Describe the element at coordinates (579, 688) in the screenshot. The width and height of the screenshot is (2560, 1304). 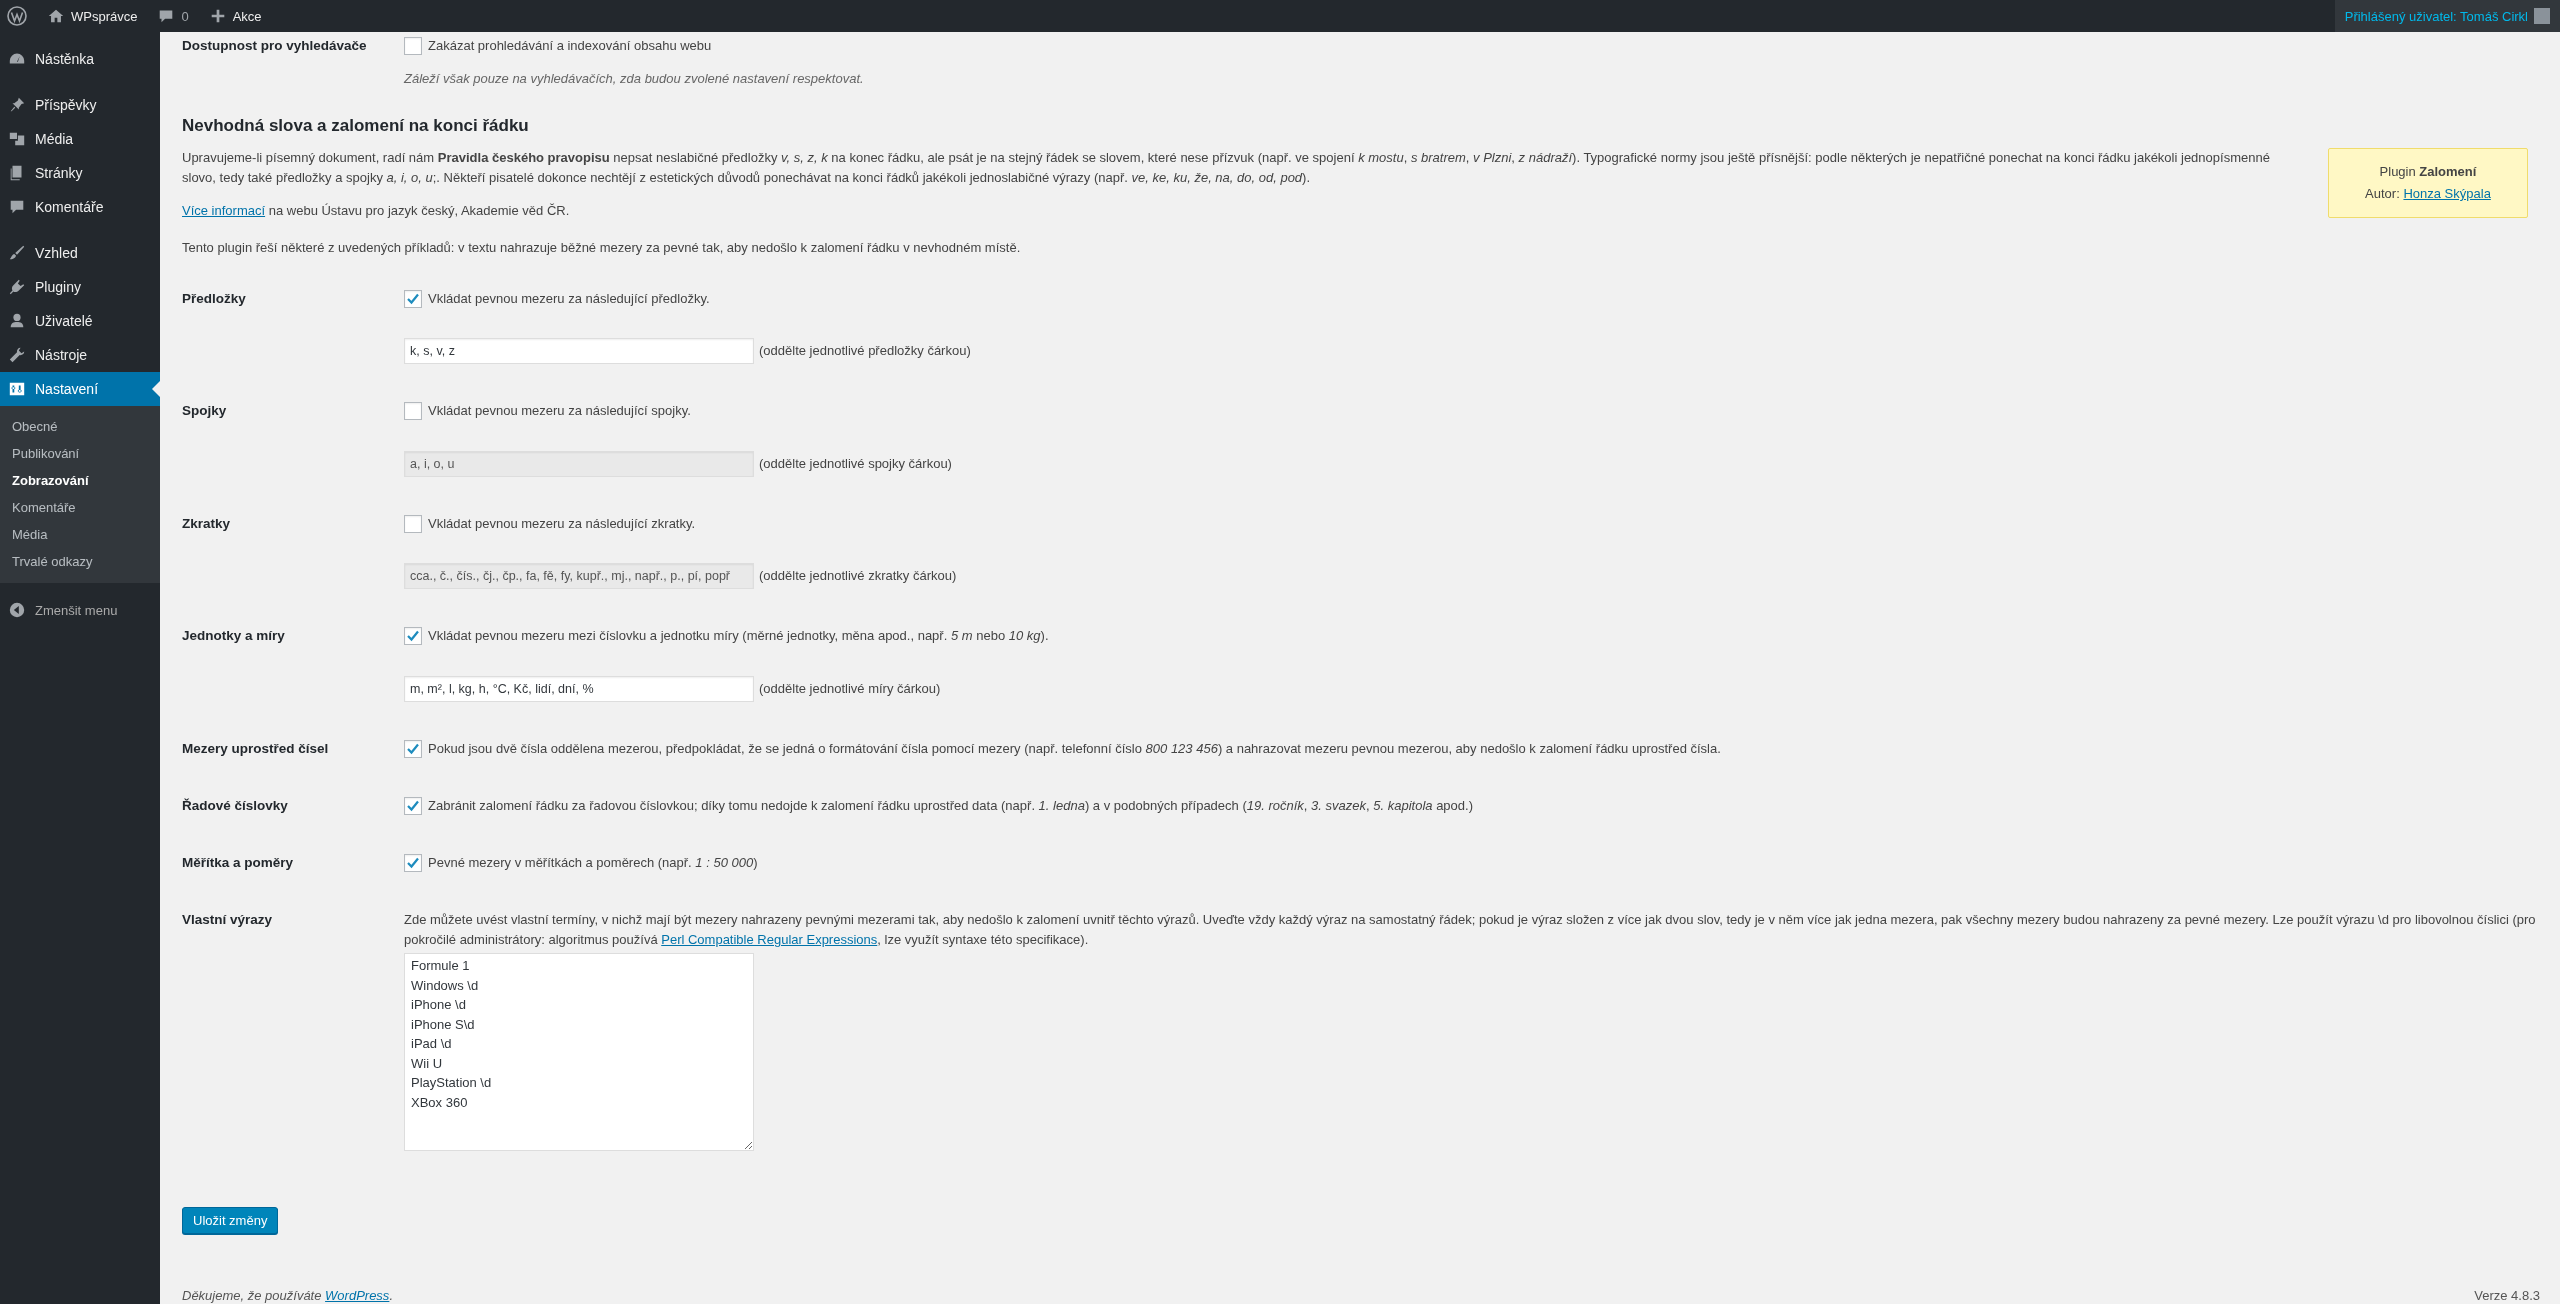
I see `text-input: m, m², l, kg, h, °C, Kč, lidí, dní, %` at that location.